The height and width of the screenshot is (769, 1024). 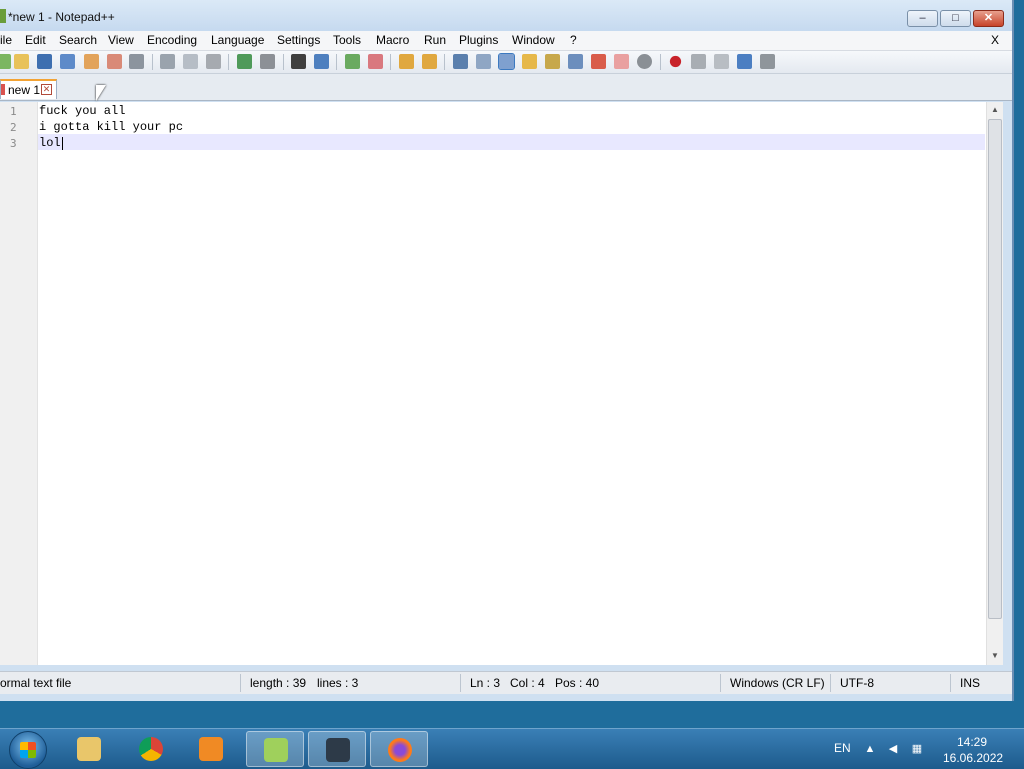 I want to click on menu-search: Search, so click(x=78, y=40).